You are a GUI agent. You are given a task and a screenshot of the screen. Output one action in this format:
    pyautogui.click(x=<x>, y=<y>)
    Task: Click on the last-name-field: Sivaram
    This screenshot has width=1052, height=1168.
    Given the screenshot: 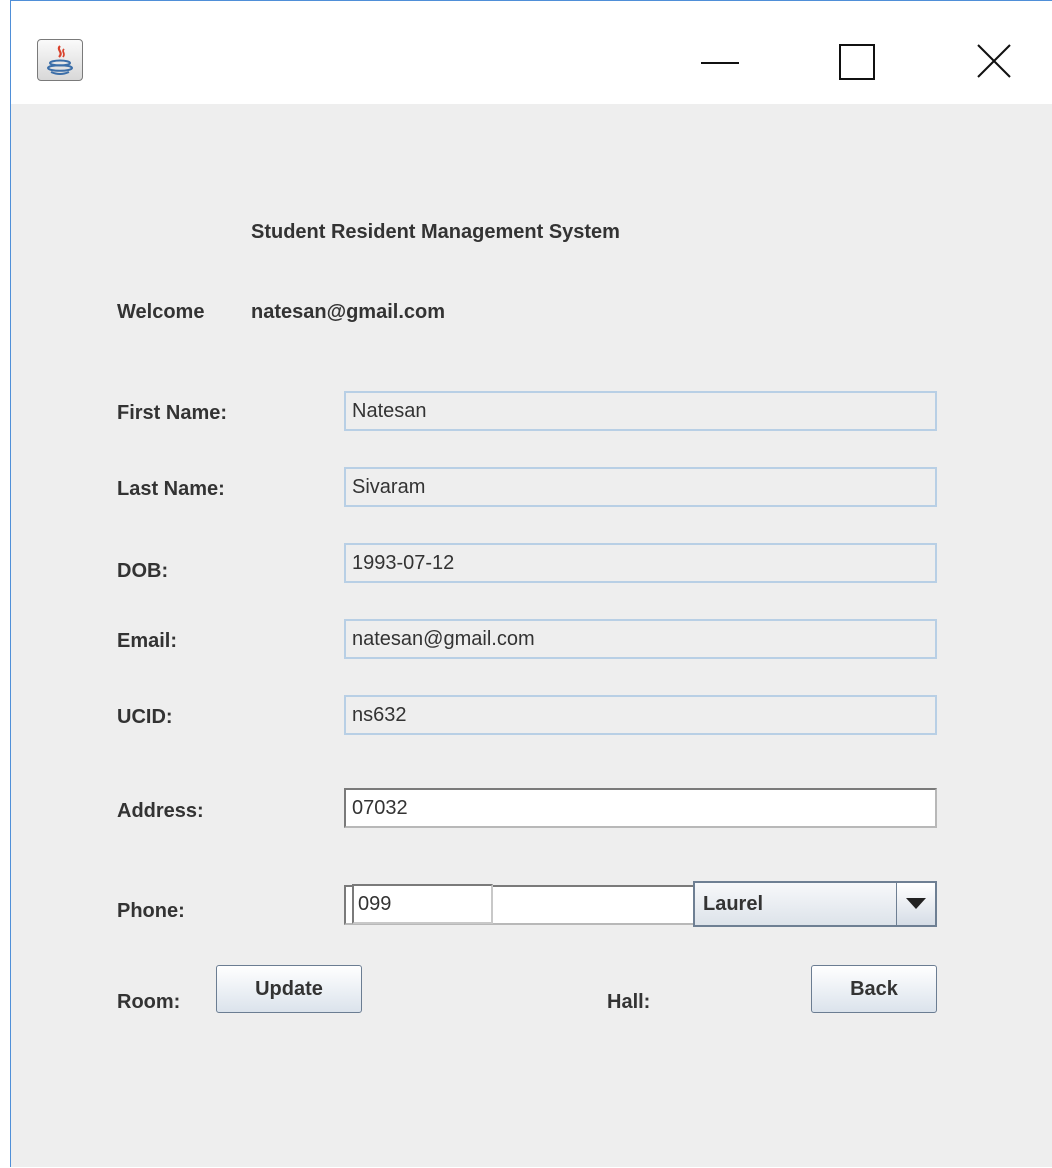 What is the action you would take?
    pyautogui.click(x=640, y=487)
    